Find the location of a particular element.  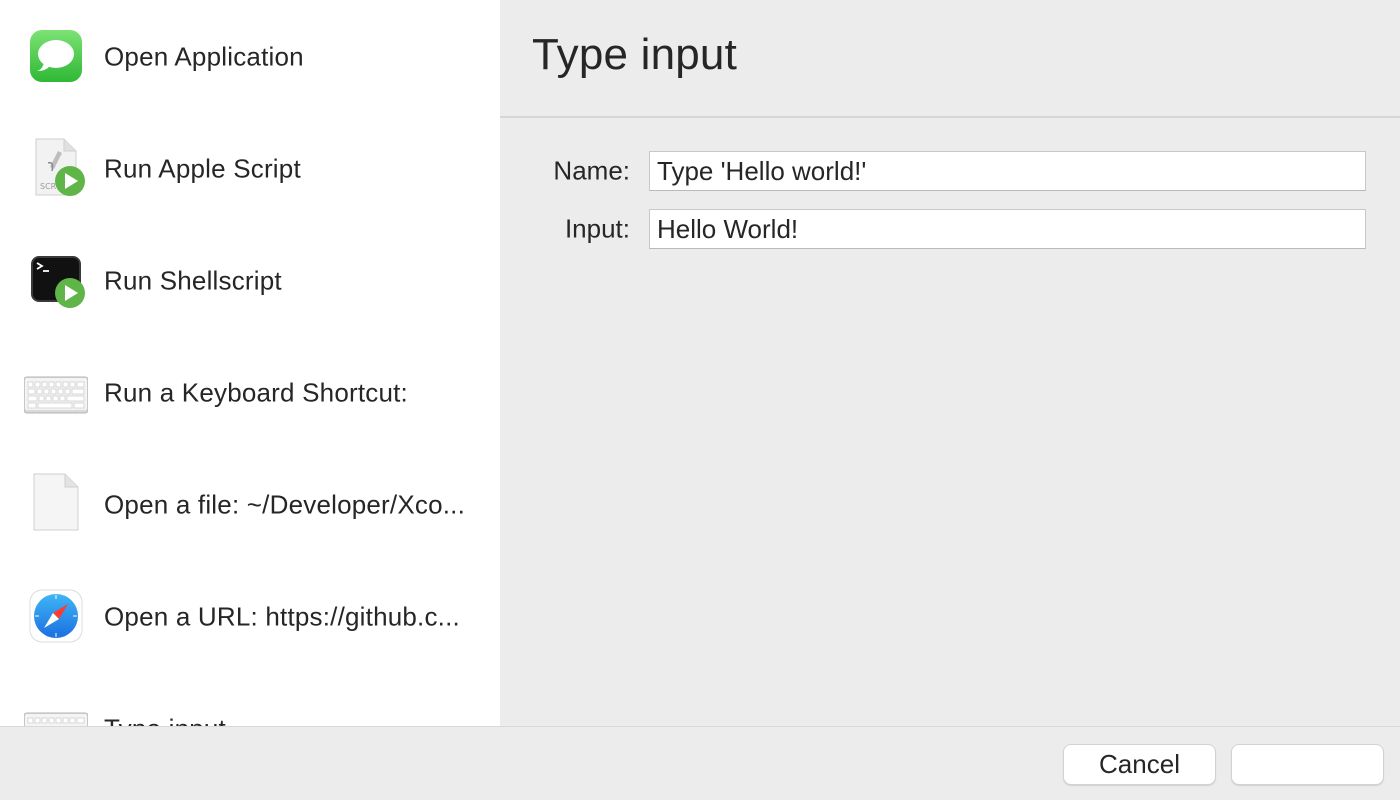

terminal-icon is located at coordinates (56, 281).